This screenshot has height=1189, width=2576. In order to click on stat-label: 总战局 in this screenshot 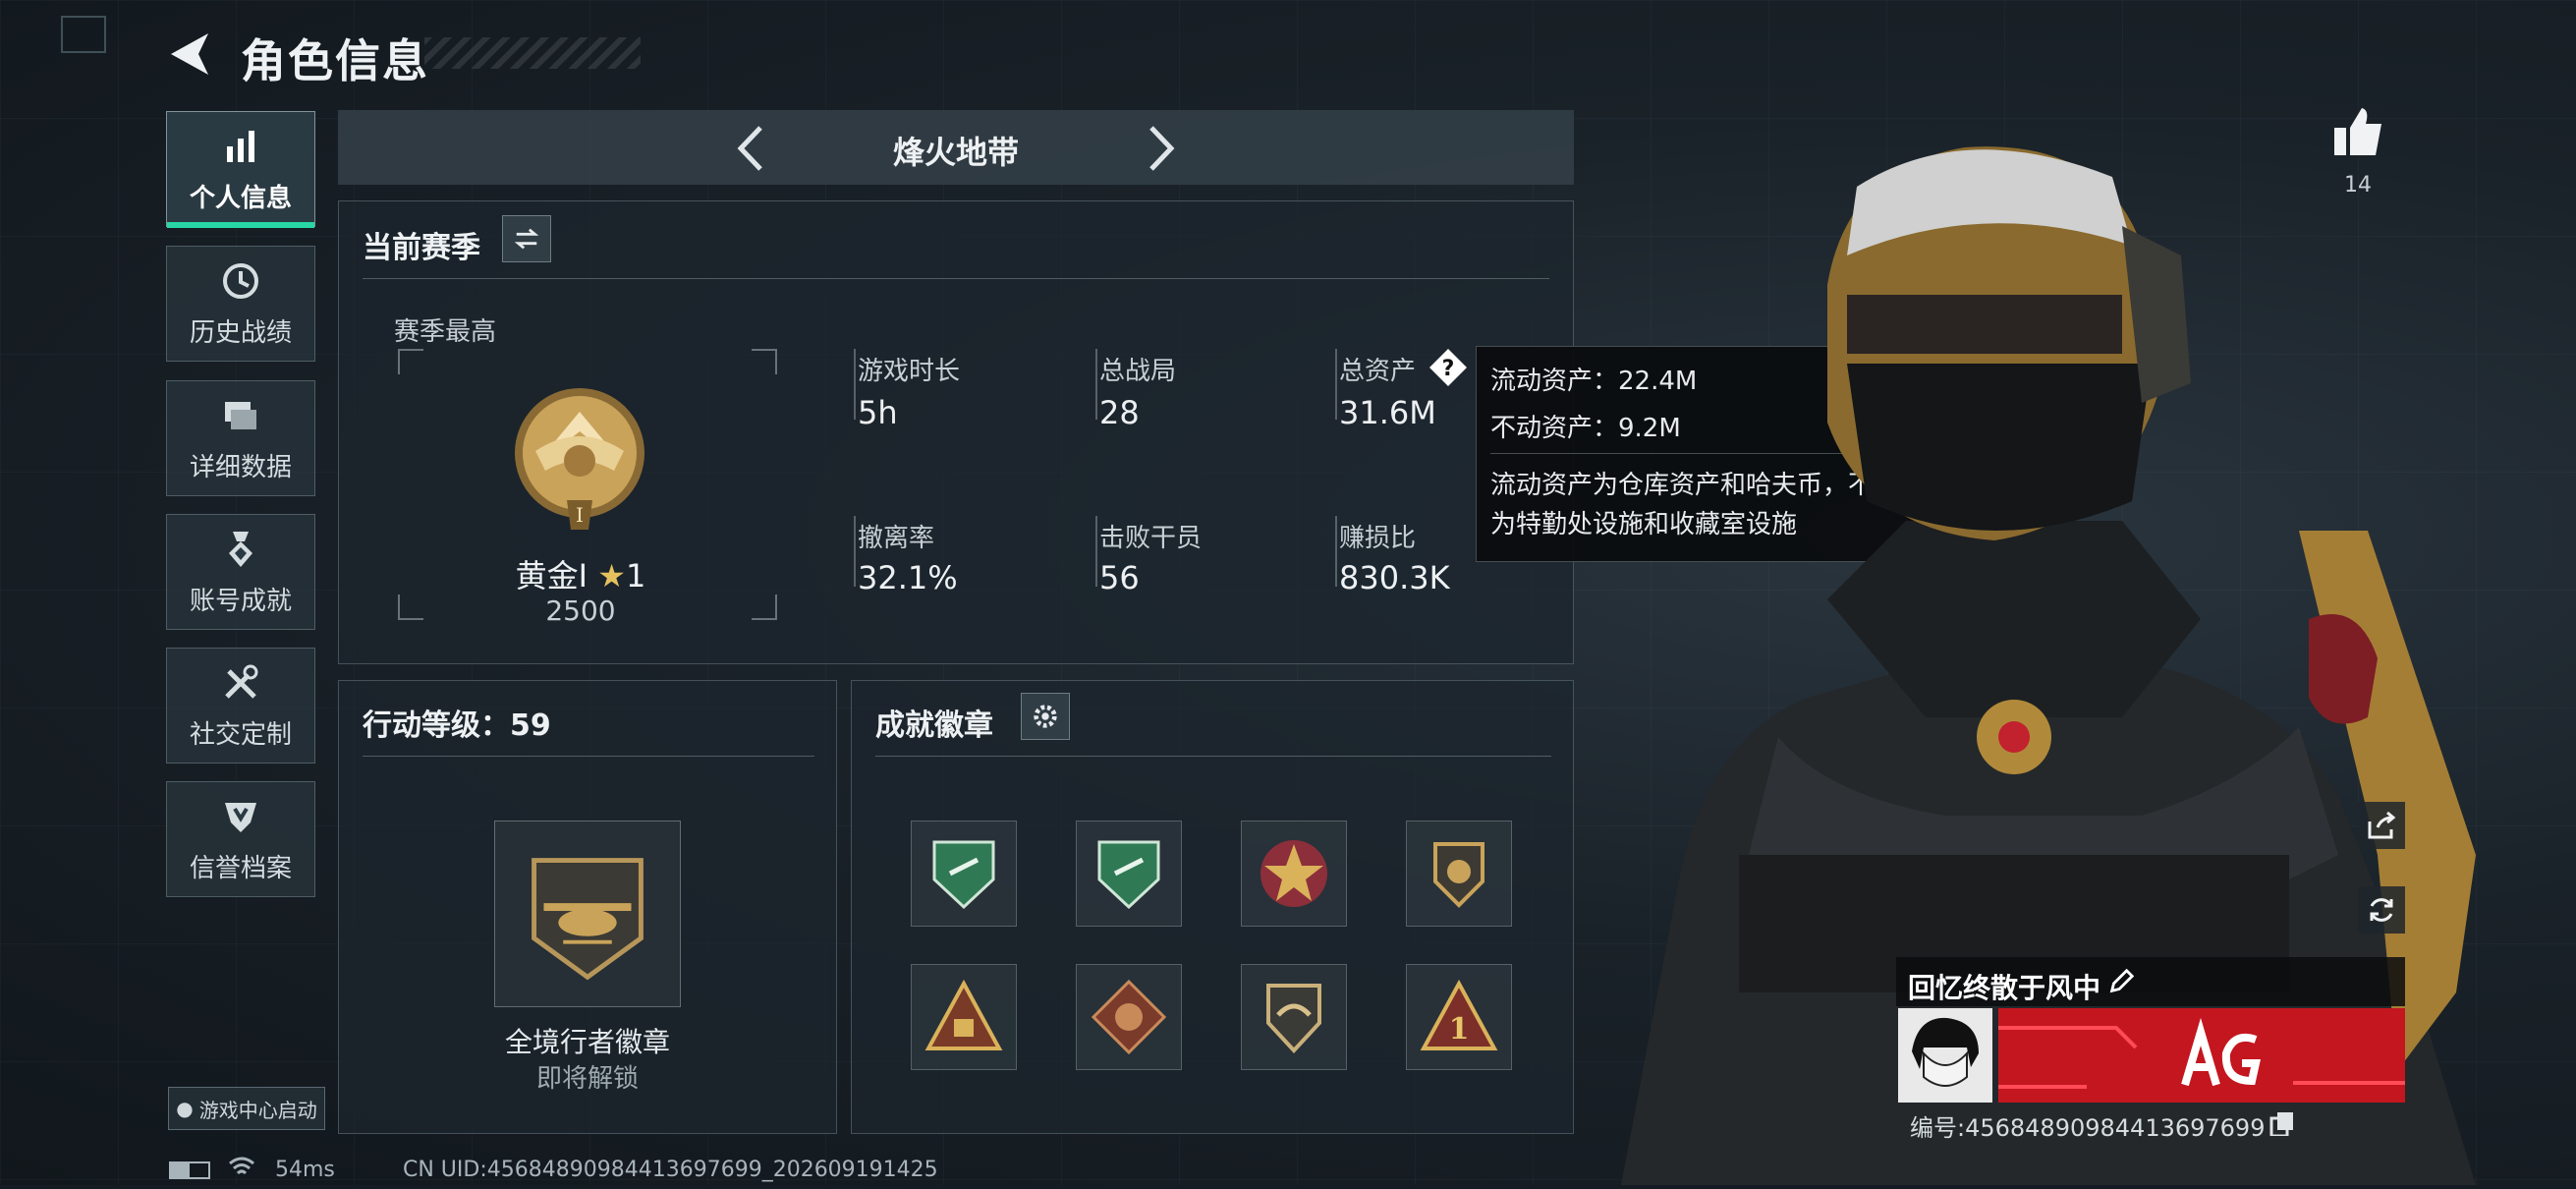, I will do `click(1138, 371)`.